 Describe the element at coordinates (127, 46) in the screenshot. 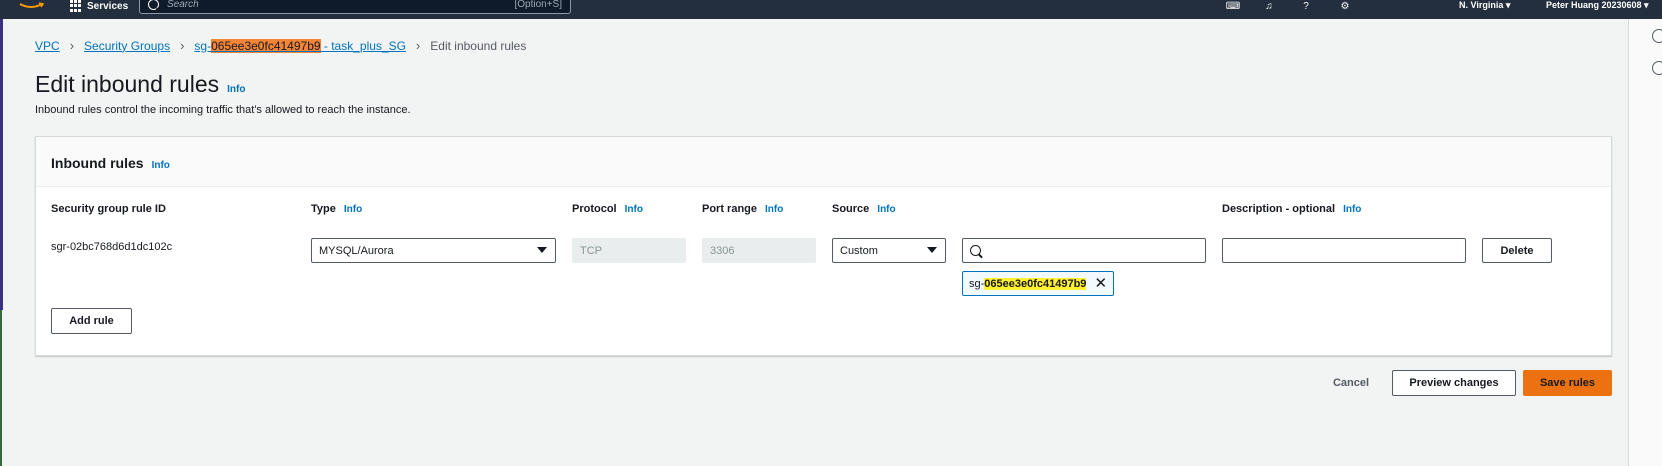

I see `breadcrumb-security-groups: Security Groups` at that location.